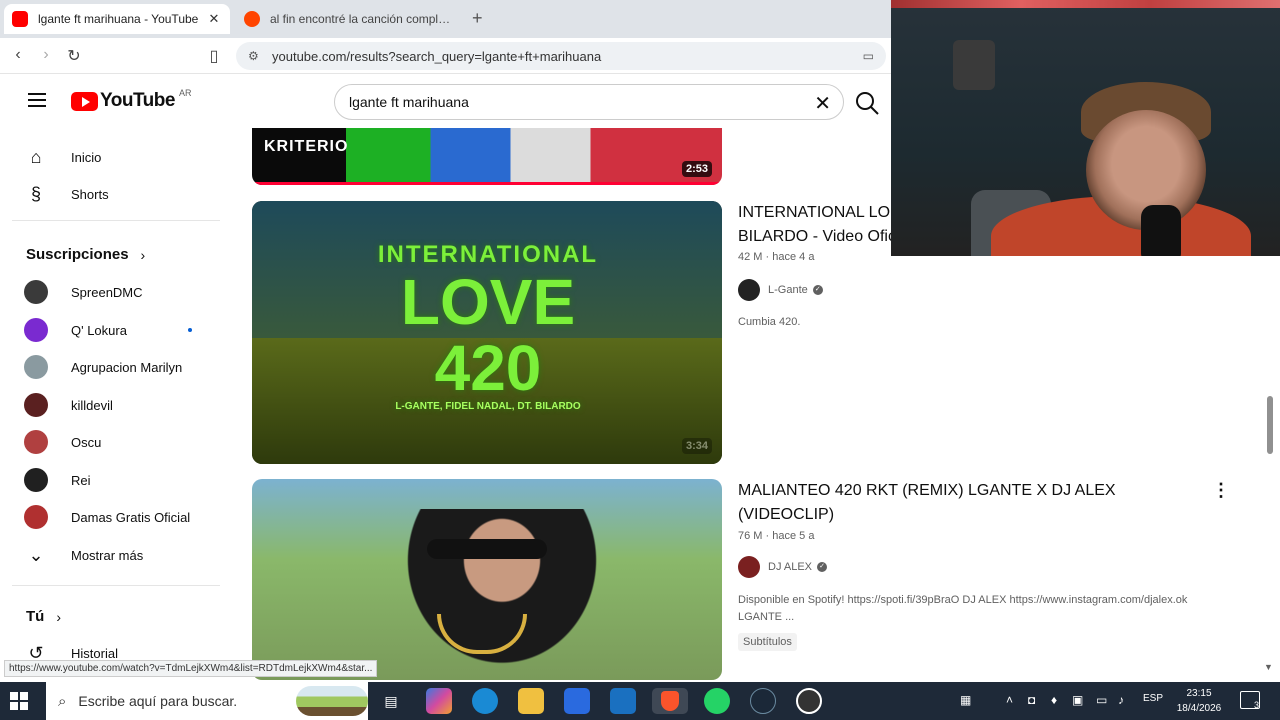 This screenshot has width=1280, height=720. Describe the element at coordinates (92, 405) in the screenshot. I see `sidebar-item-label: killdevil` at that location.